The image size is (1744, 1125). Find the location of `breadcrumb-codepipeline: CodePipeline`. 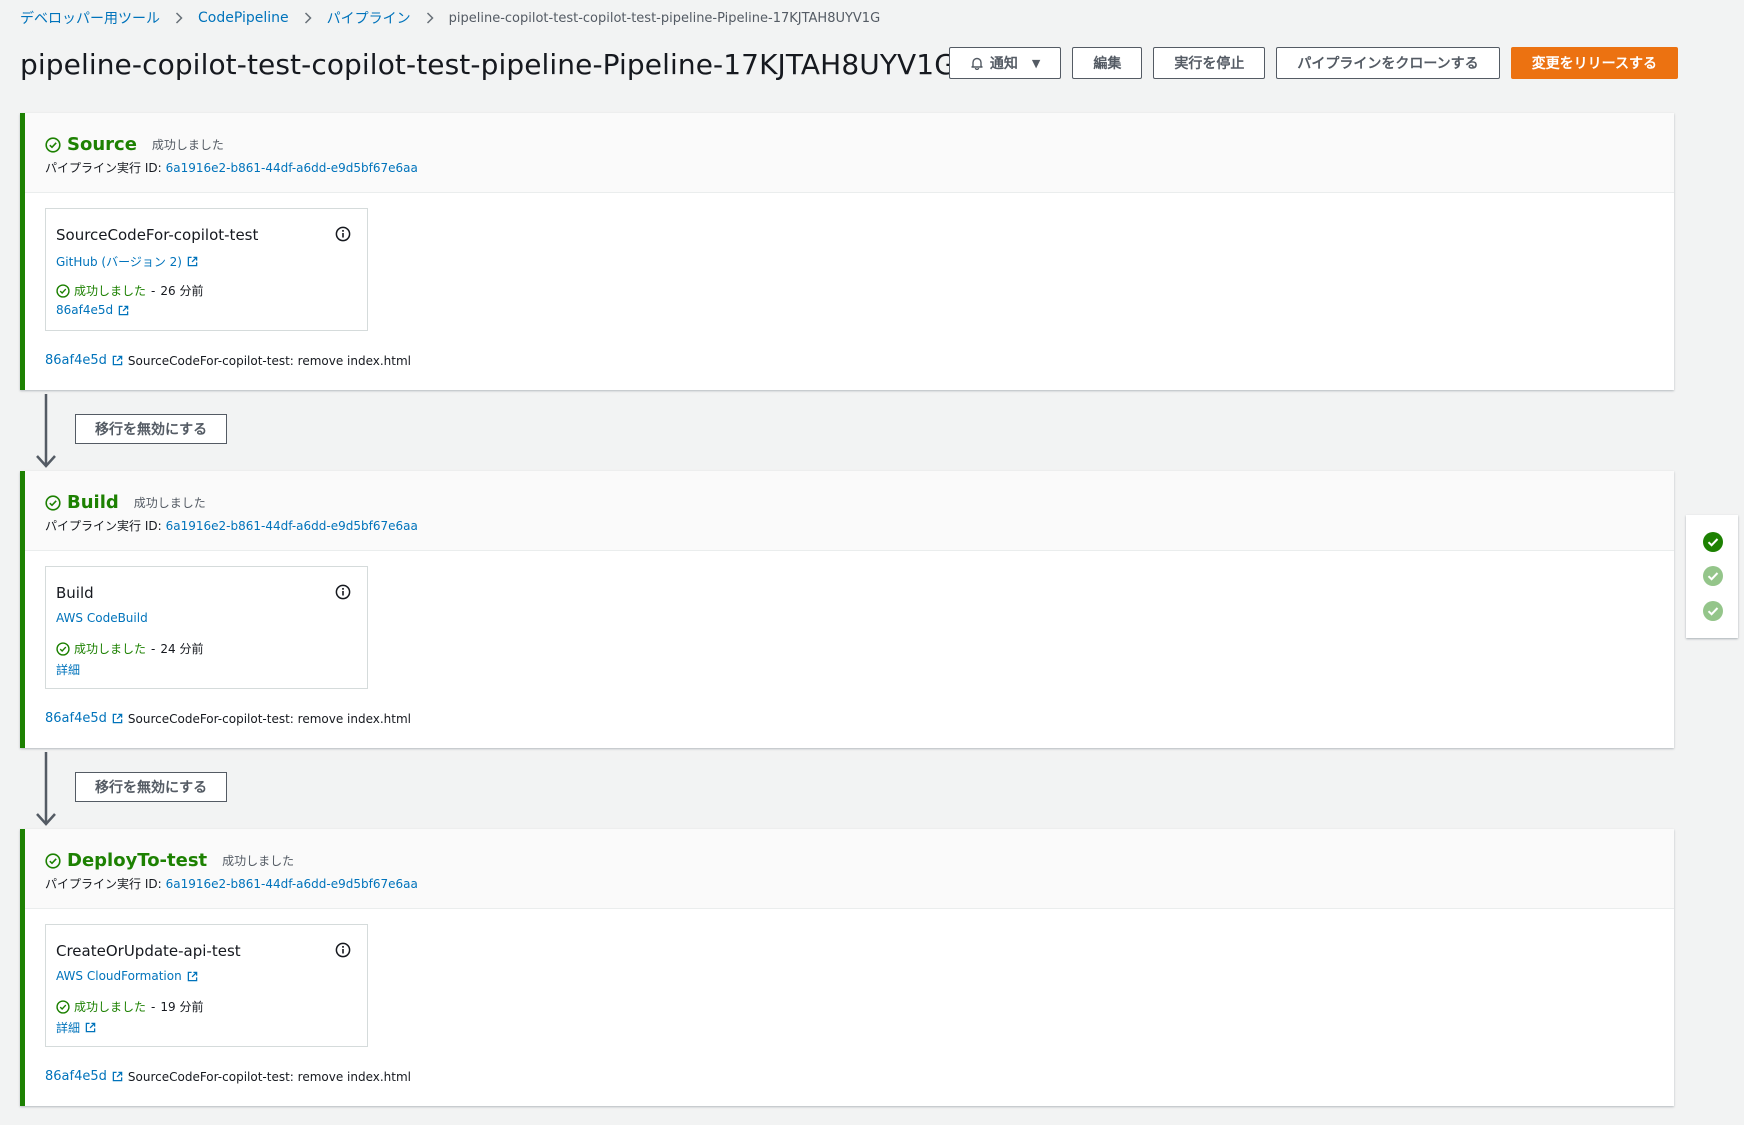

breadcrumb-codepipeline: CodePipeline is located at coordinates (243, 18).